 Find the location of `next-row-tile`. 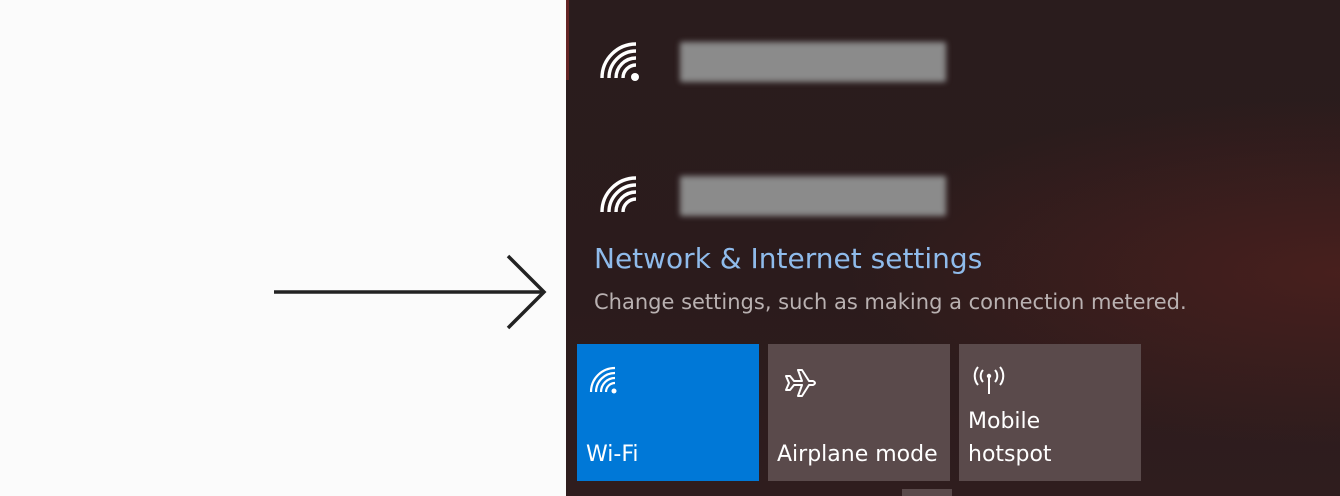

next-row-tile is located at coordinates (927, 492).